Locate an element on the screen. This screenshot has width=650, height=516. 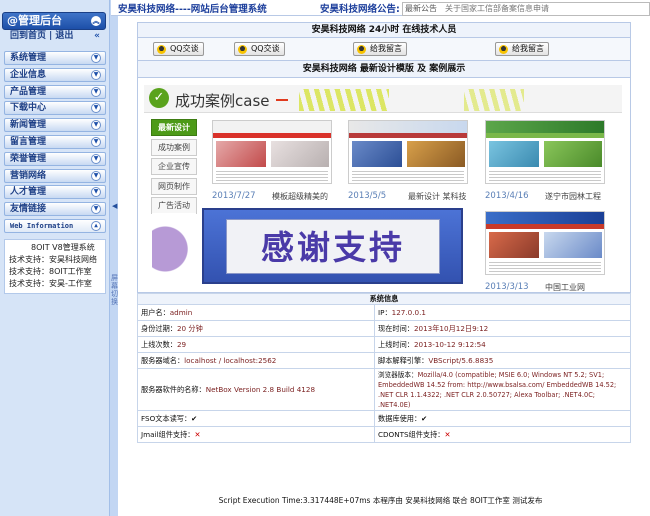
sidebar-item-downloads: 下载中心 ▼ is located at coordinates (55, 108).